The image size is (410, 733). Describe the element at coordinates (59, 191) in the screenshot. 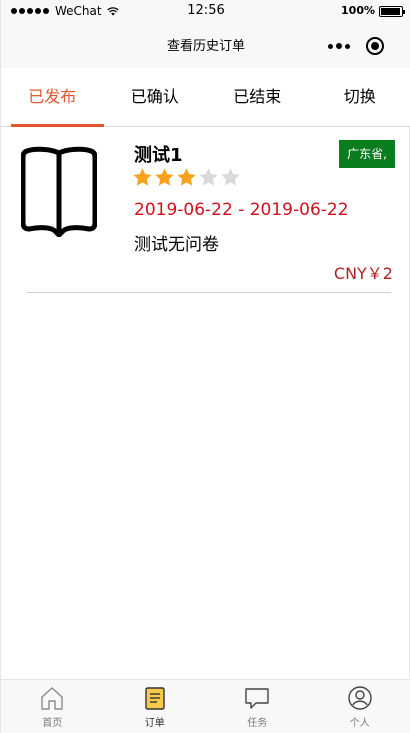

I see `book-icon` at that location.